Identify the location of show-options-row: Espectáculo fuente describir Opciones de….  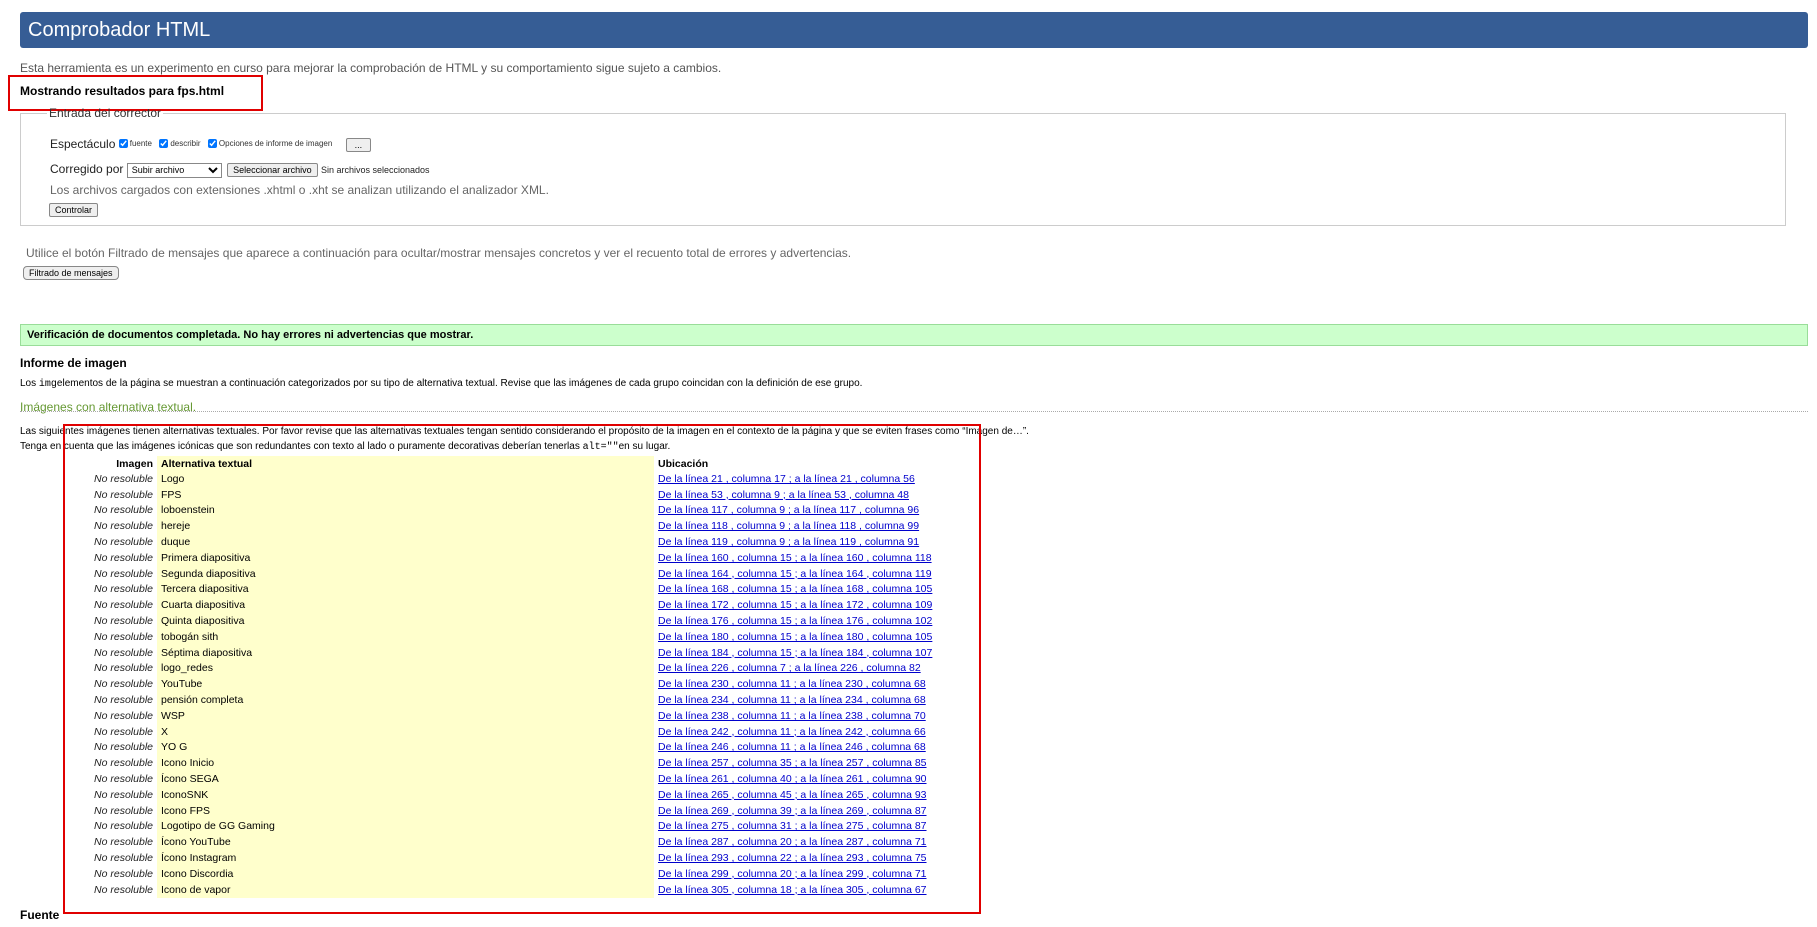
(211, 144).